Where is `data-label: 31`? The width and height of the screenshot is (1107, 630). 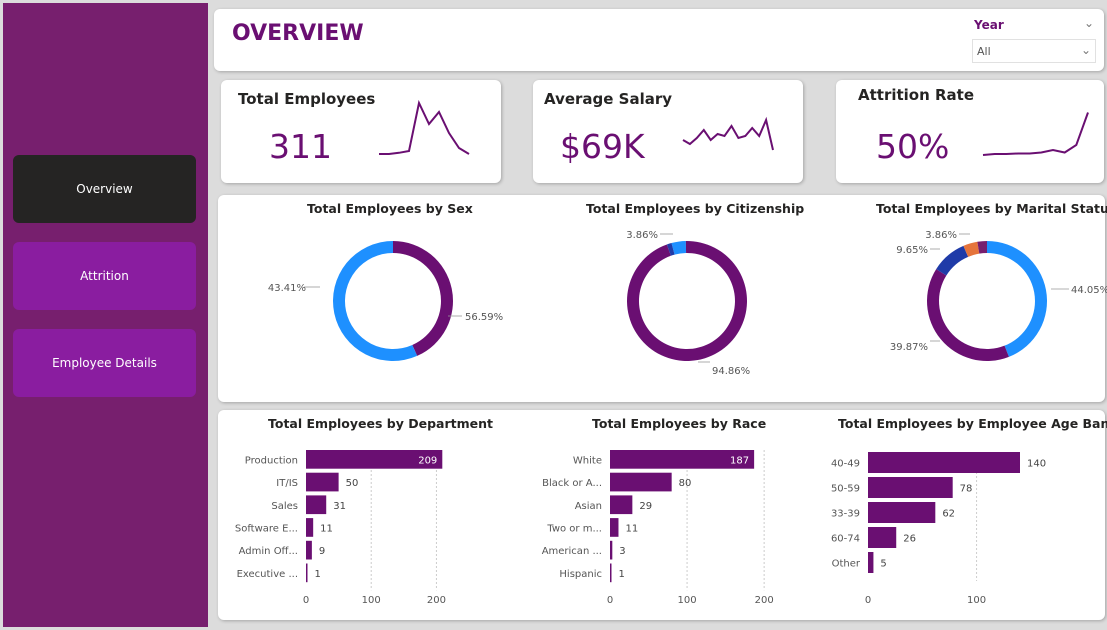 data-label: 31 is located at coordinates (339, 506).